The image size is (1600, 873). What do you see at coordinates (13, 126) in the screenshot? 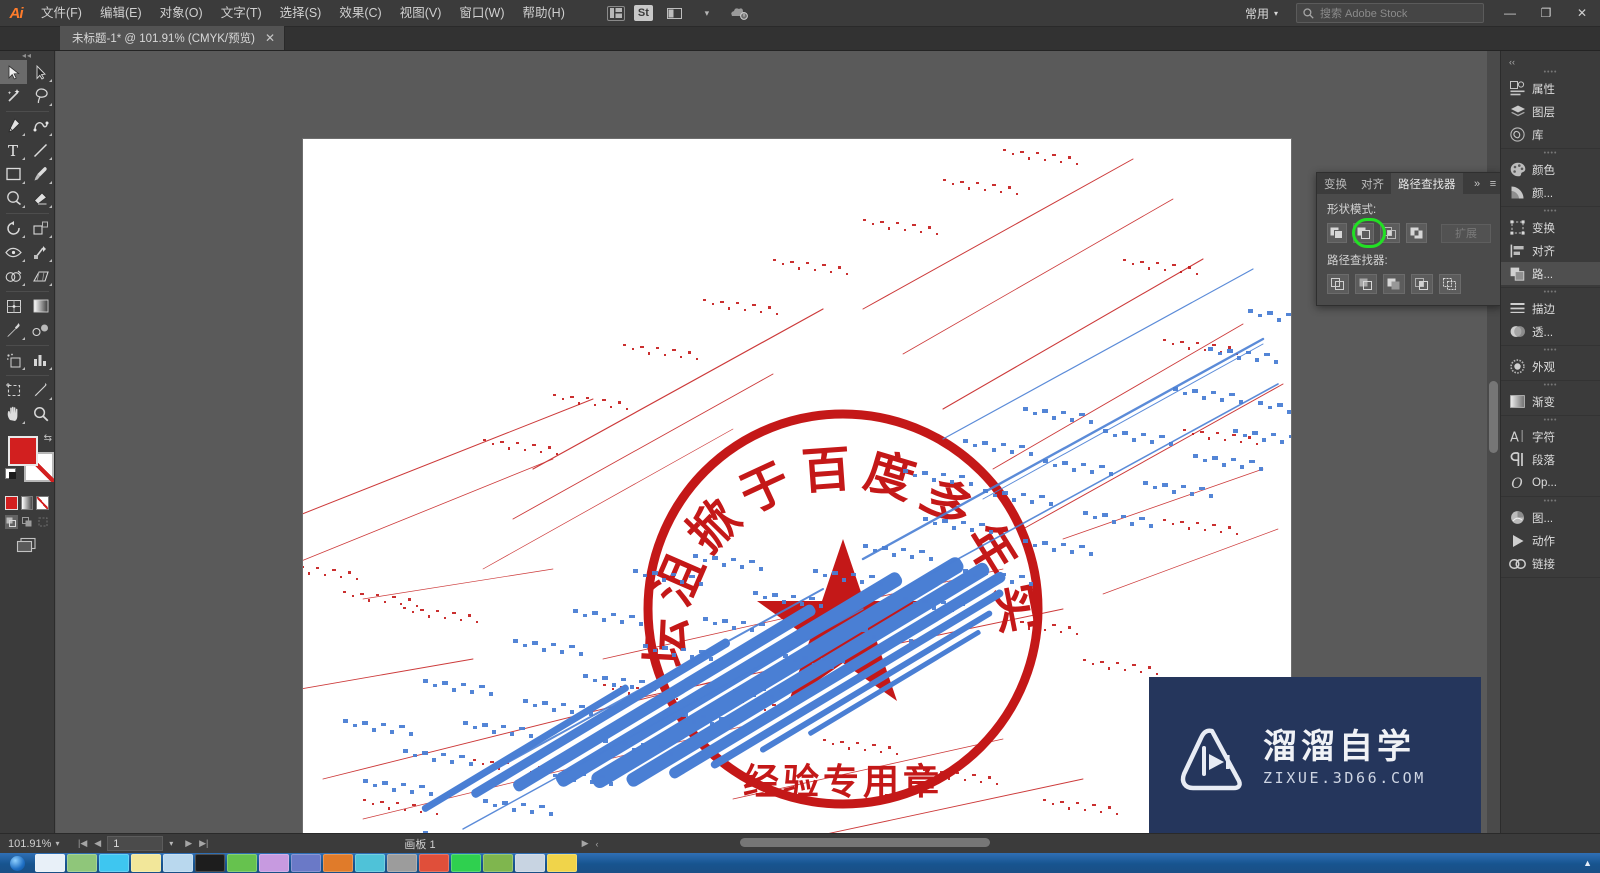
I see `pen-tool` at bounding box center [13, 126].